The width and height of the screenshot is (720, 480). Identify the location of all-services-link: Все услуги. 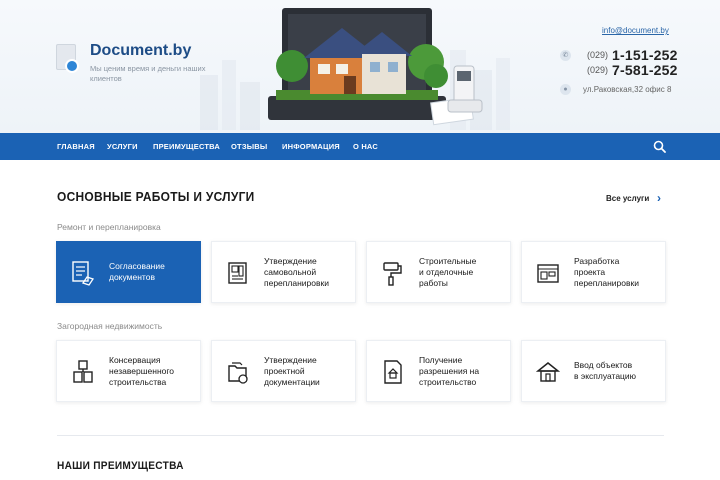
(627, 198).